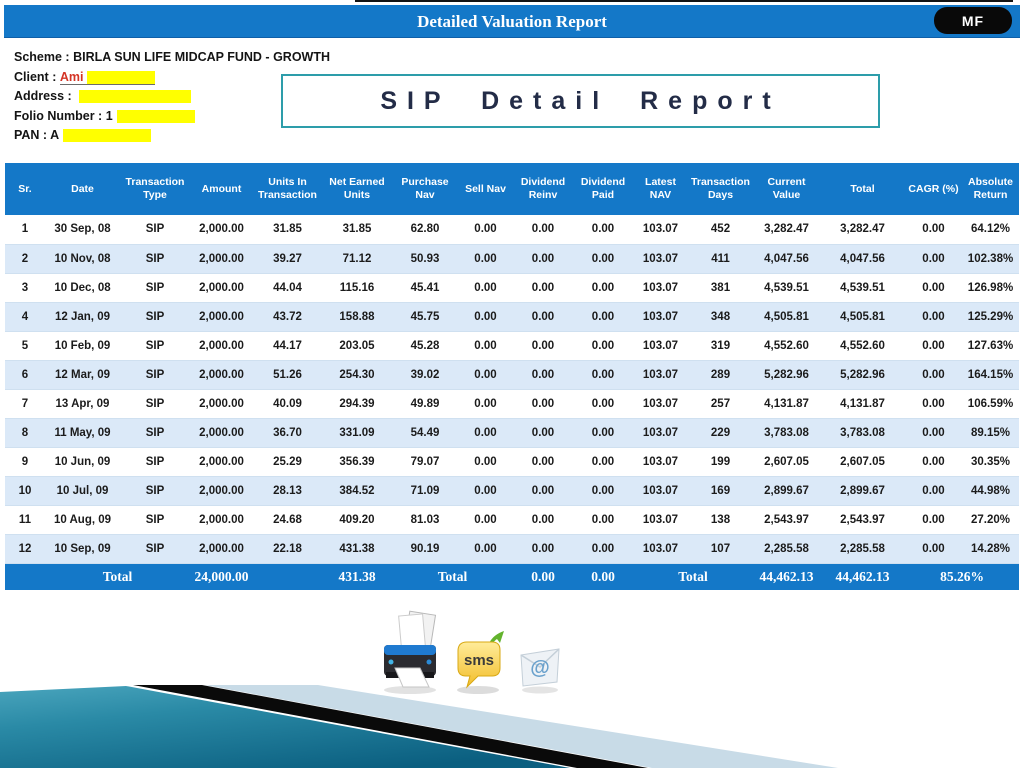 This screenshot has height=768, width=1024. Describe the element at coordinates (221, 188) in the screenshot. I see `column-header: Amount` at that location.